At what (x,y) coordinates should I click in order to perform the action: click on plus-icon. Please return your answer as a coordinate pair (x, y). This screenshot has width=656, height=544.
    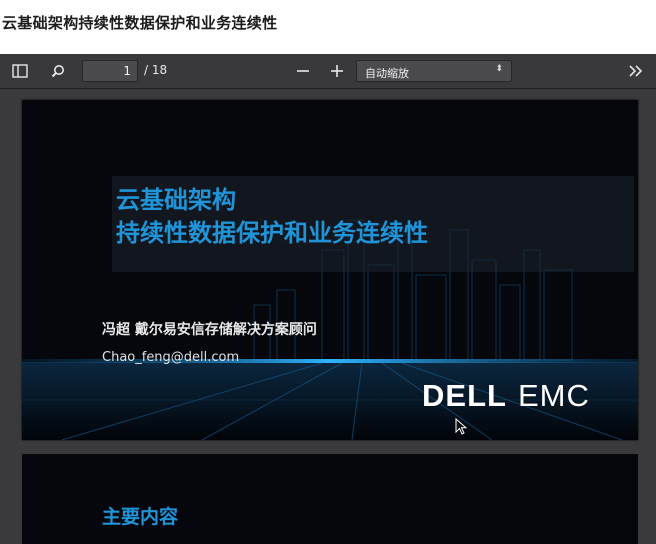
    Looking at the image, I should click on (337, 71).